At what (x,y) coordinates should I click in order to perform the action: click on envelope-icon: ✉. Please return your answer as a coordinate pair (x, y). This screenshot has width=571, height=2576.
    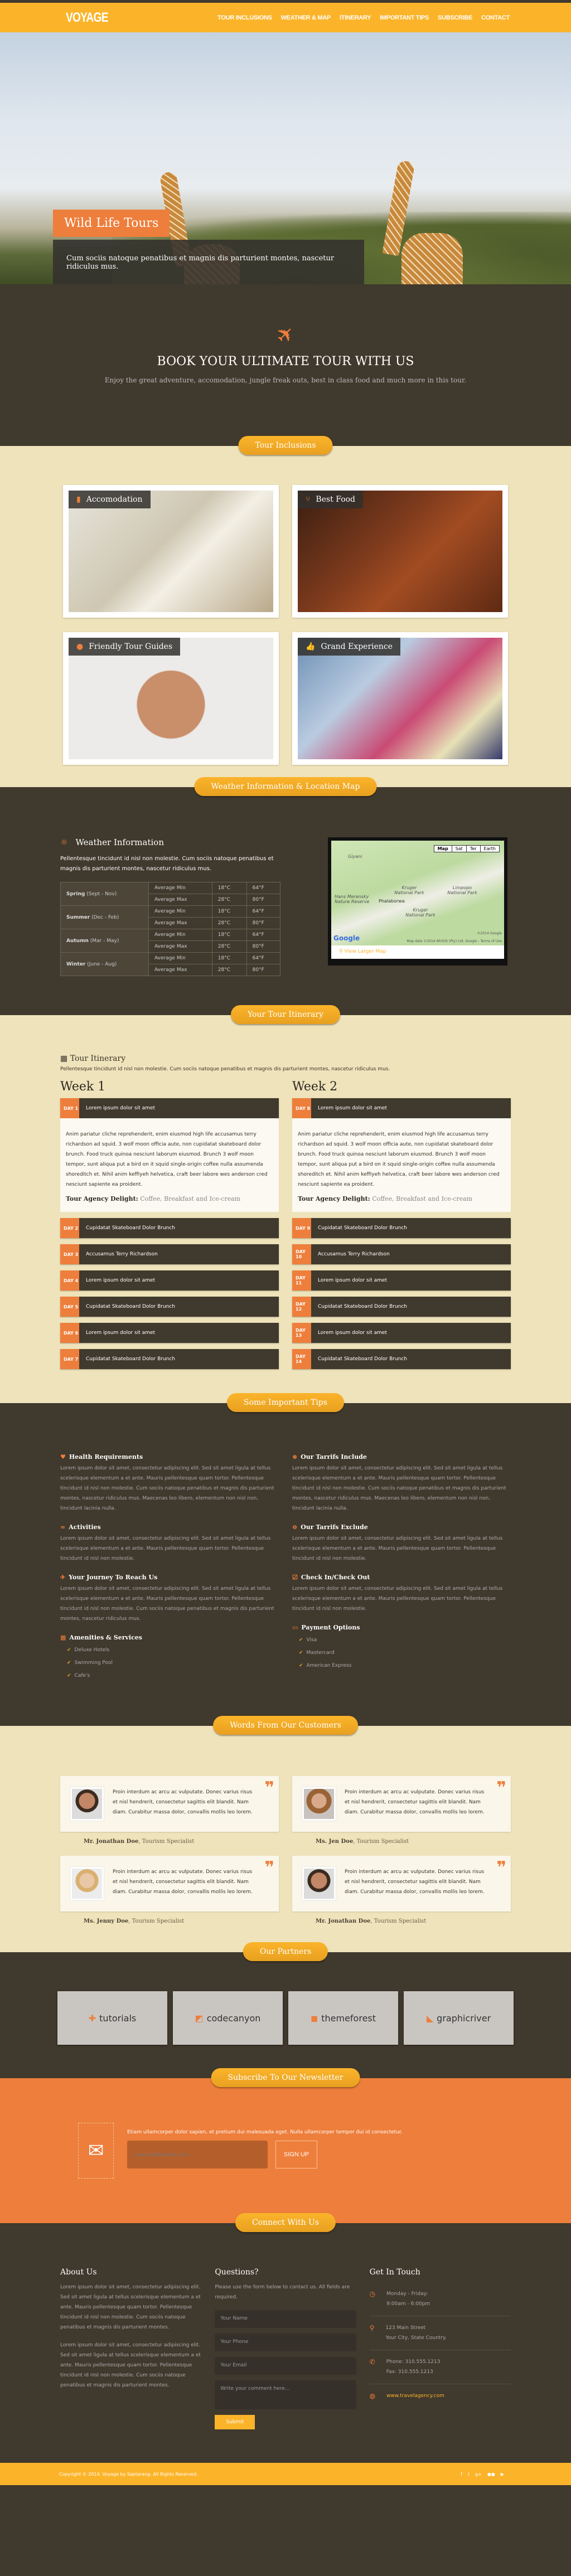
    Looking at the image, I should click on (96, 2151).